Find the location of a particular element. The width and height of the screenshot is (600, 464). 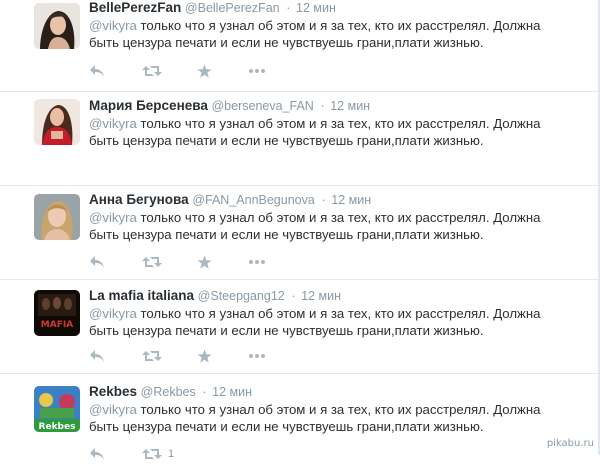

mafia-logo-text: MAFIA is located at coordinates (57, 325).